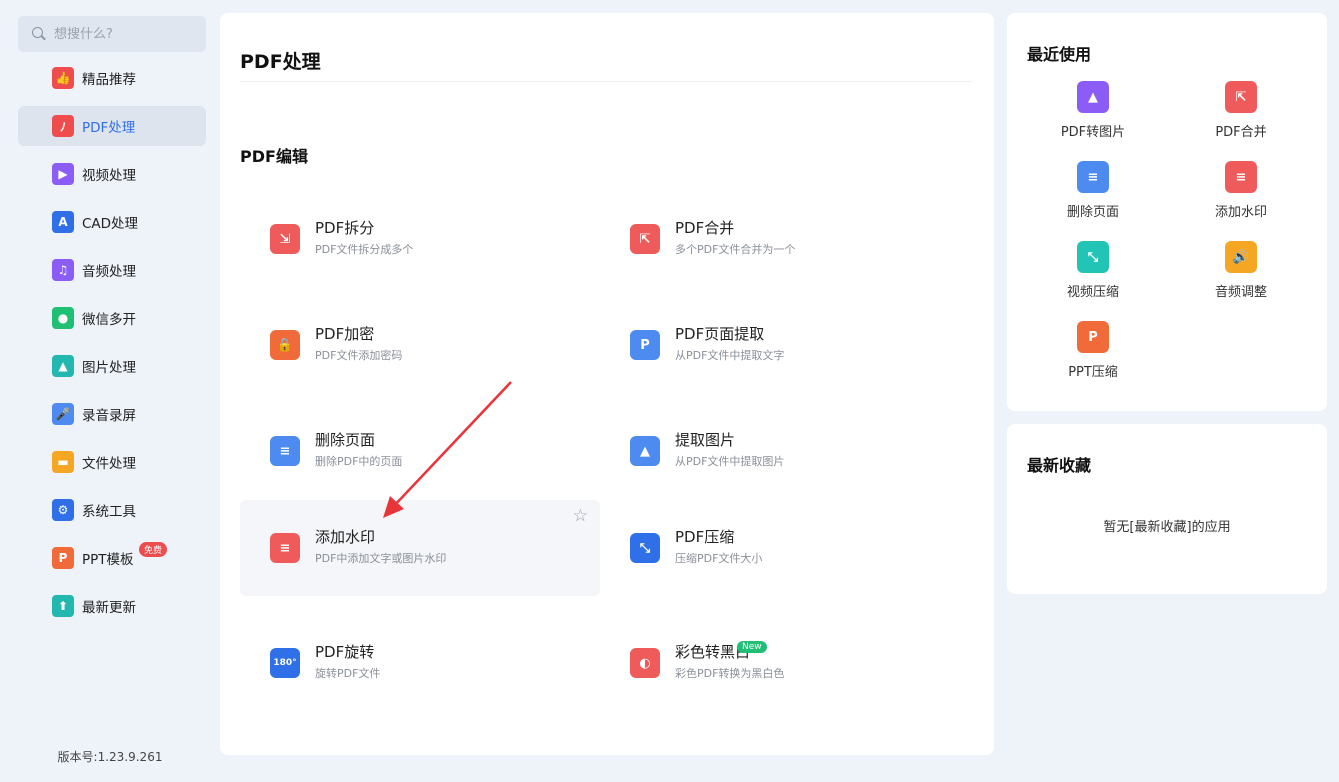  What do you see at coordinates (1240, 292) in the screenshot?
I see `recent-item-label: 音频调整` at bounding box center [1240, 292].